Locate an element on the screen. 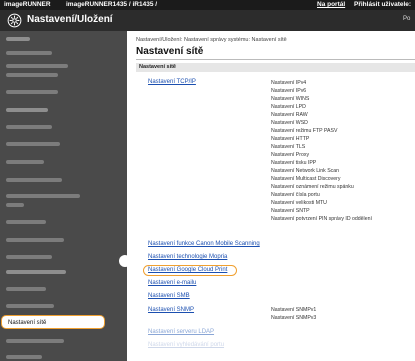 The image size is (415, 361). list-item: Nastavení Proxy is located at coordinates (290, 155).